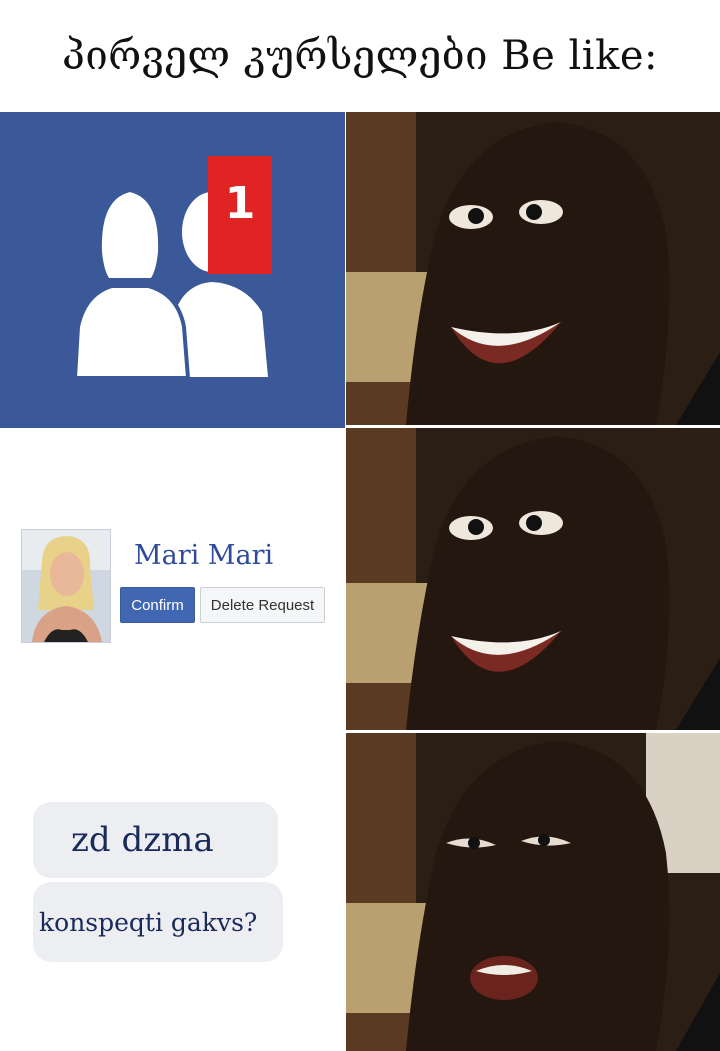  I want to click on meme-title: პირველ კურსელები Be like:, so click(360, 56).